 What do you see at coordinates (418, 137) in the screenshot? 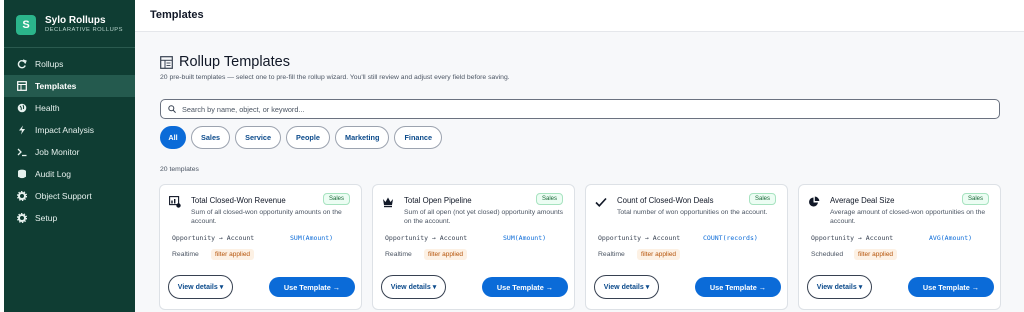
I see `filter-chip-finance: Finance` at bounding box center [418, 137].